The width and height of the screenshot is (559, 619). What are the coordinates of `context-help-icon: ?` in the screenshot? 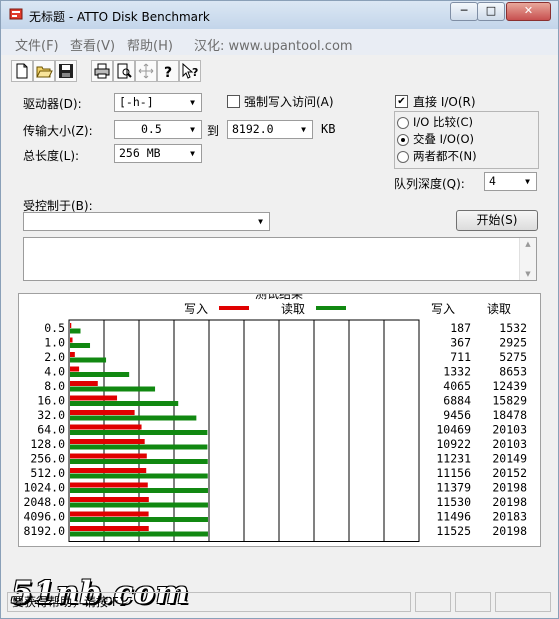 It's located at (190, 71).